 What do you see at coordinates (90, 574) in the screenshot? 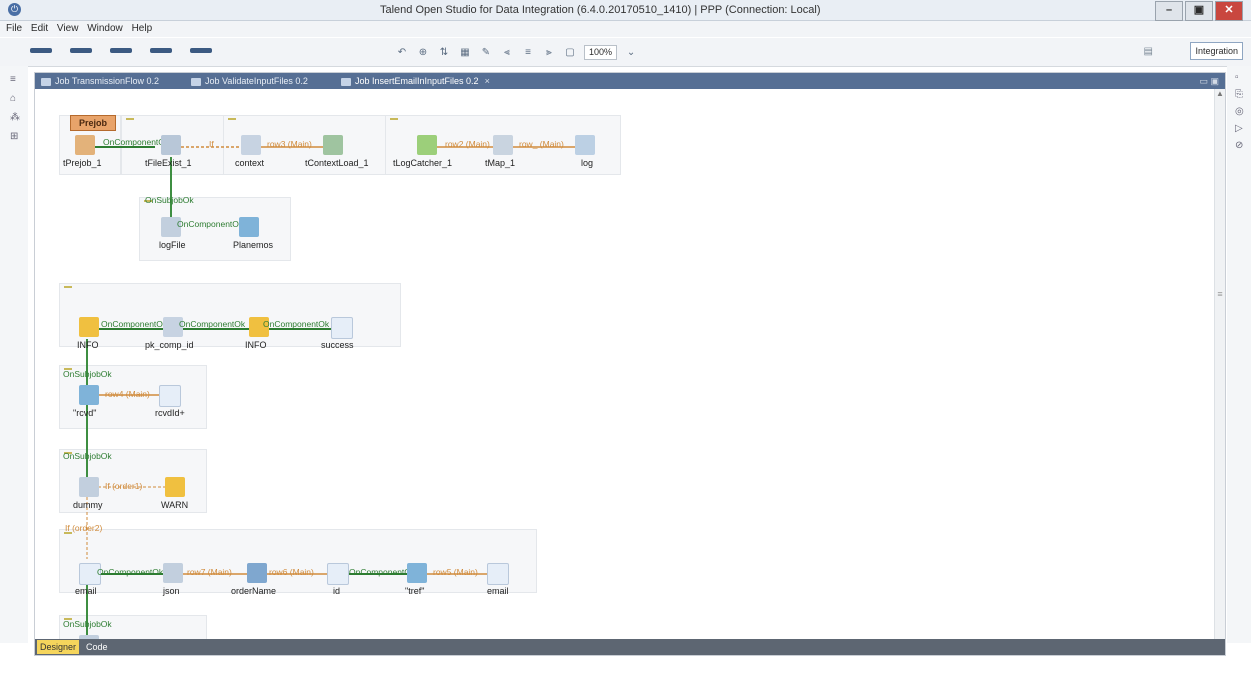
I see `email-component` at bounding box center [90, 574].